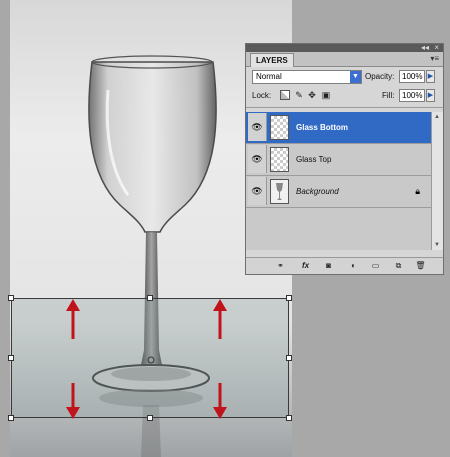 This screenshot has height=457, width=450. What do you see at coordinates (430, 76) in the screenshot?
I see `opacity-arrow-icon: ▶` at bounding box center [430, 76].